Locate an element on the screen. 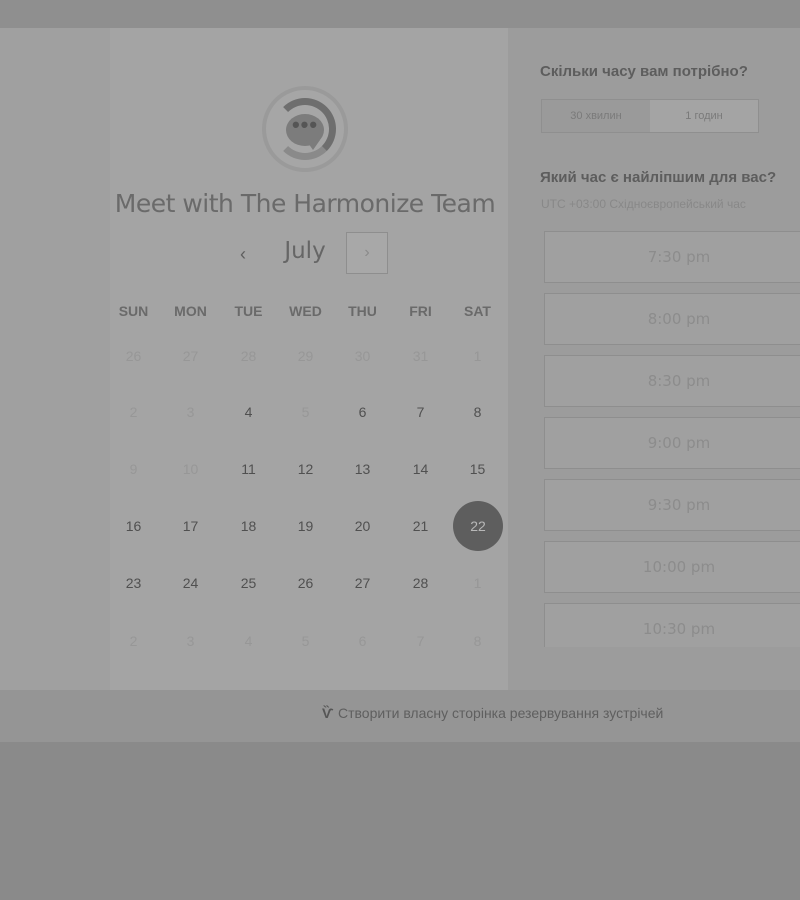 This screenshot has height=900, width=800. calendar-day: 25 is located at coordinates (248, 583).